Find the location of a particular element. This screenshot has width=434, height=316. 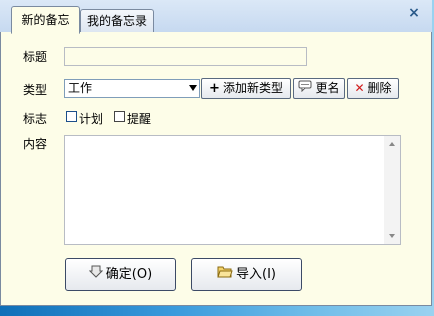

title-label: 标题 is located at coordinates (35, 57).